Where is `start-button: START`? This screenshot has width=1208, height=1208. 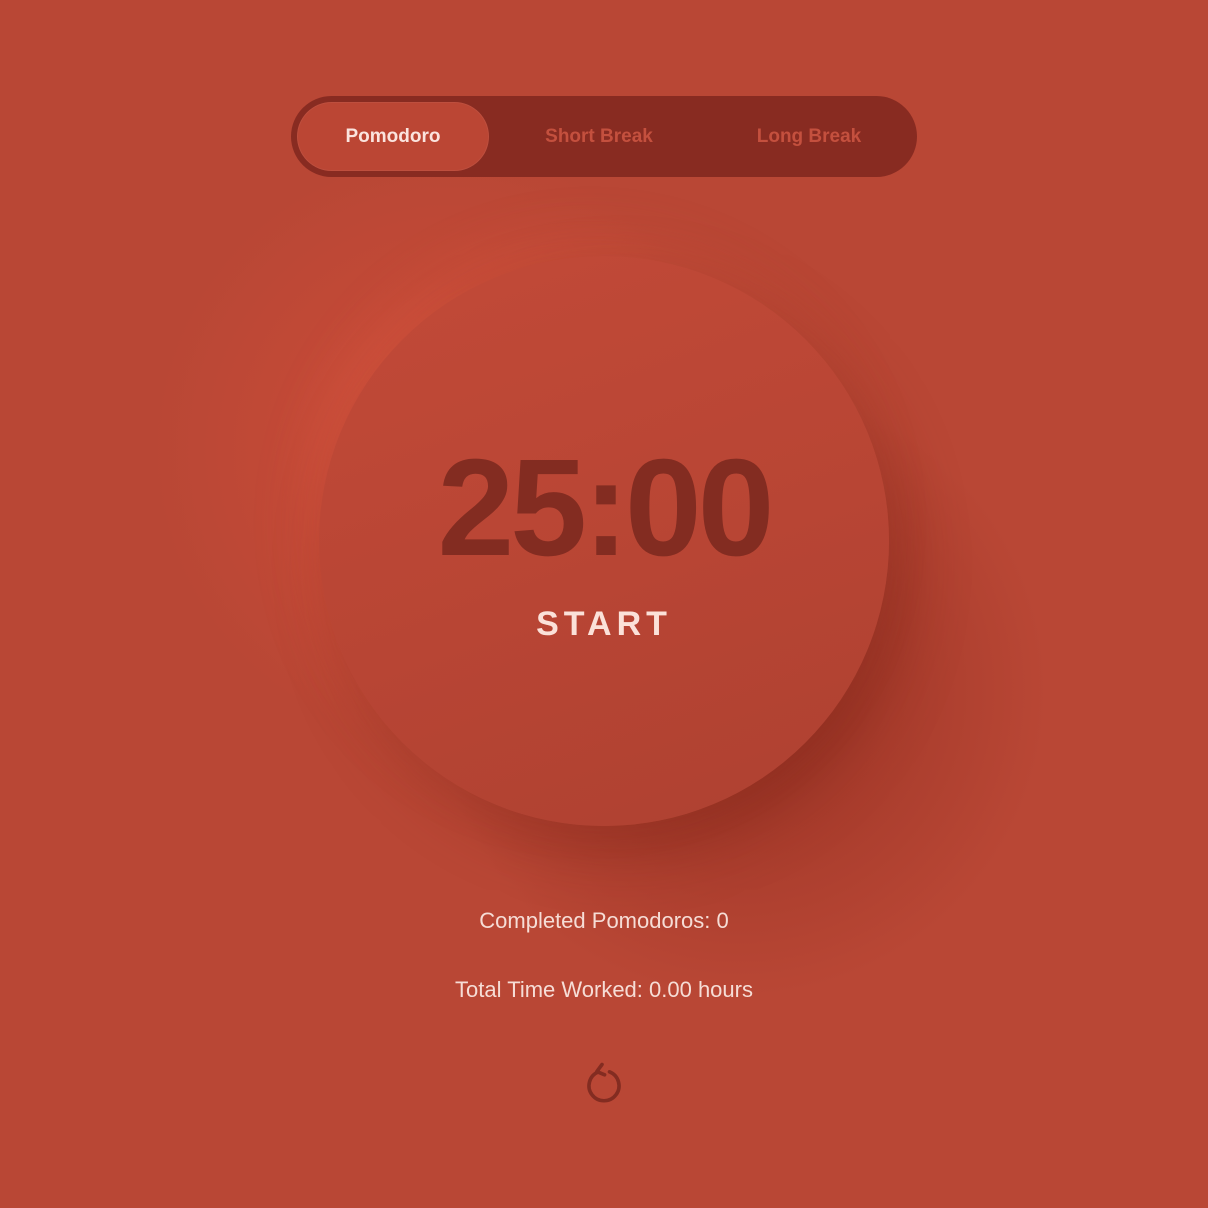 start-button: START is located at coordinates (604, 624).